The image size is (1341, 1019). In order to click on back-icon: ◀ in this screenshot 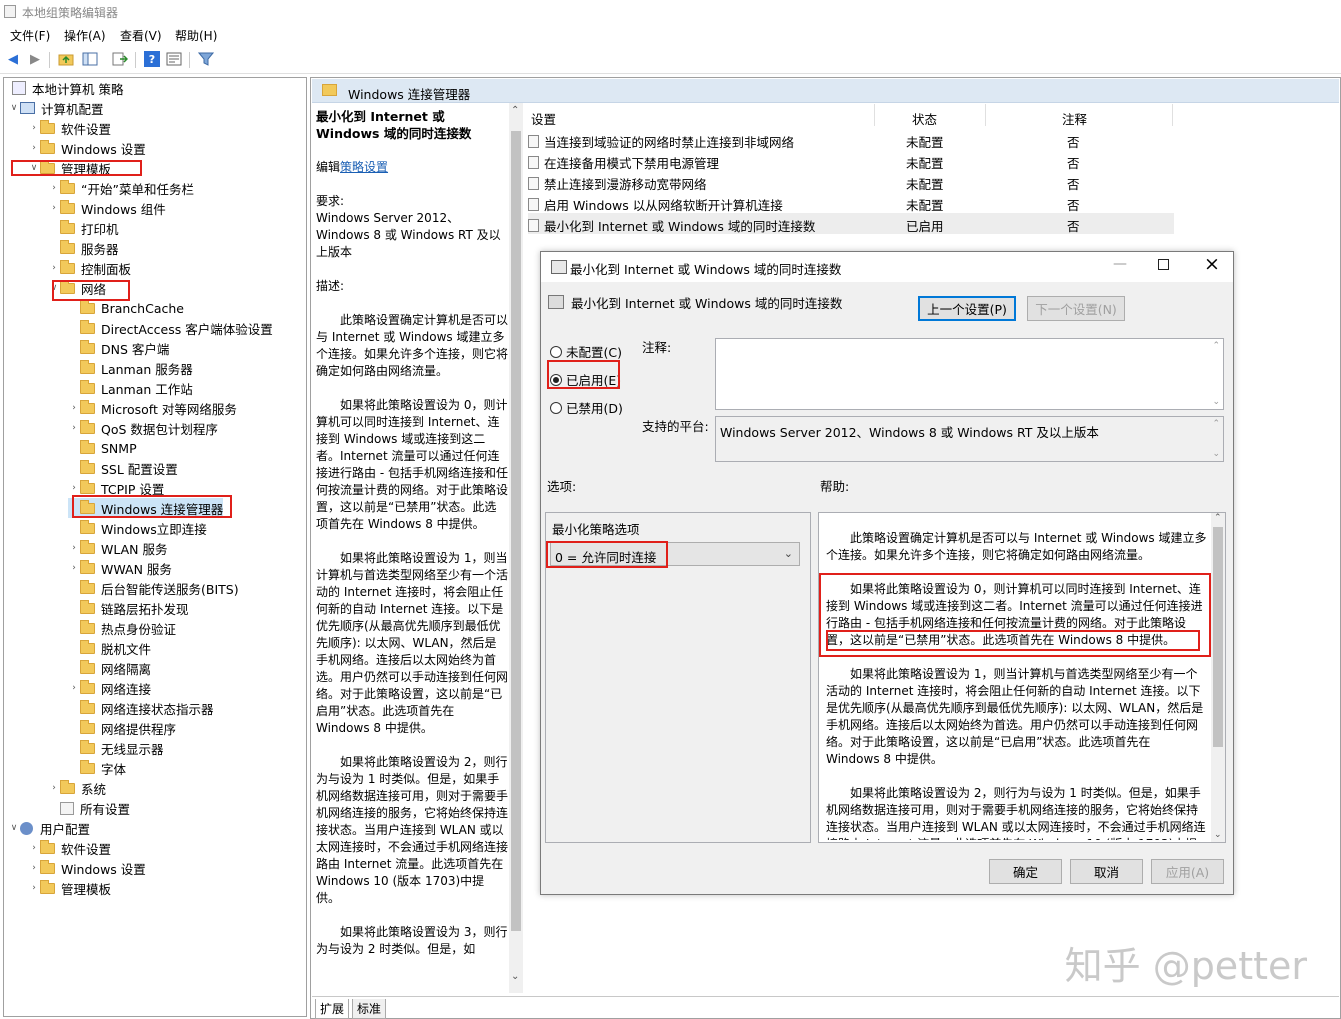, I will do `click(13, 59)`.